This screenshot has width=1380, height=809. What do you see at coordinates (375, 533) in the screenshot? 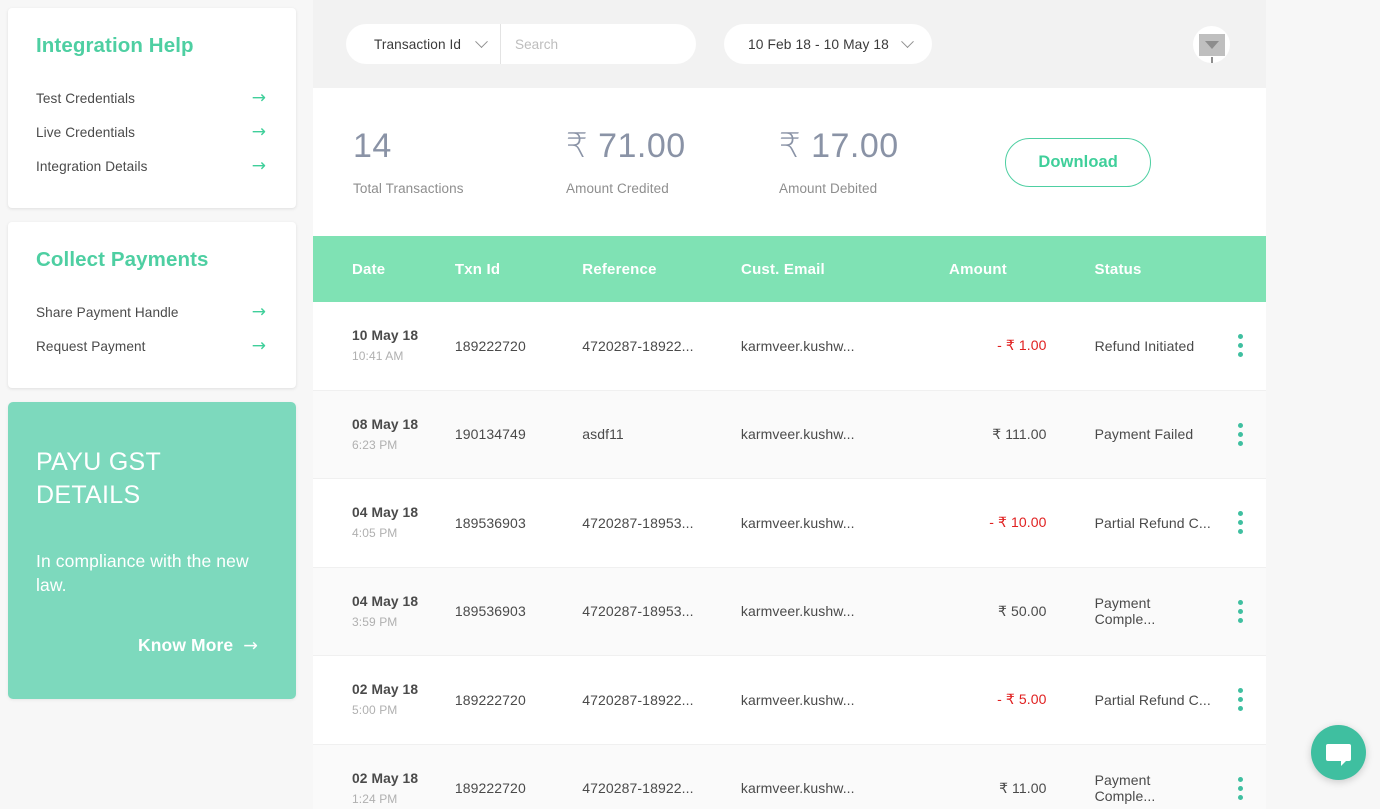
I see `row-time: 4:05 PM` at bounding box center [375, 533].